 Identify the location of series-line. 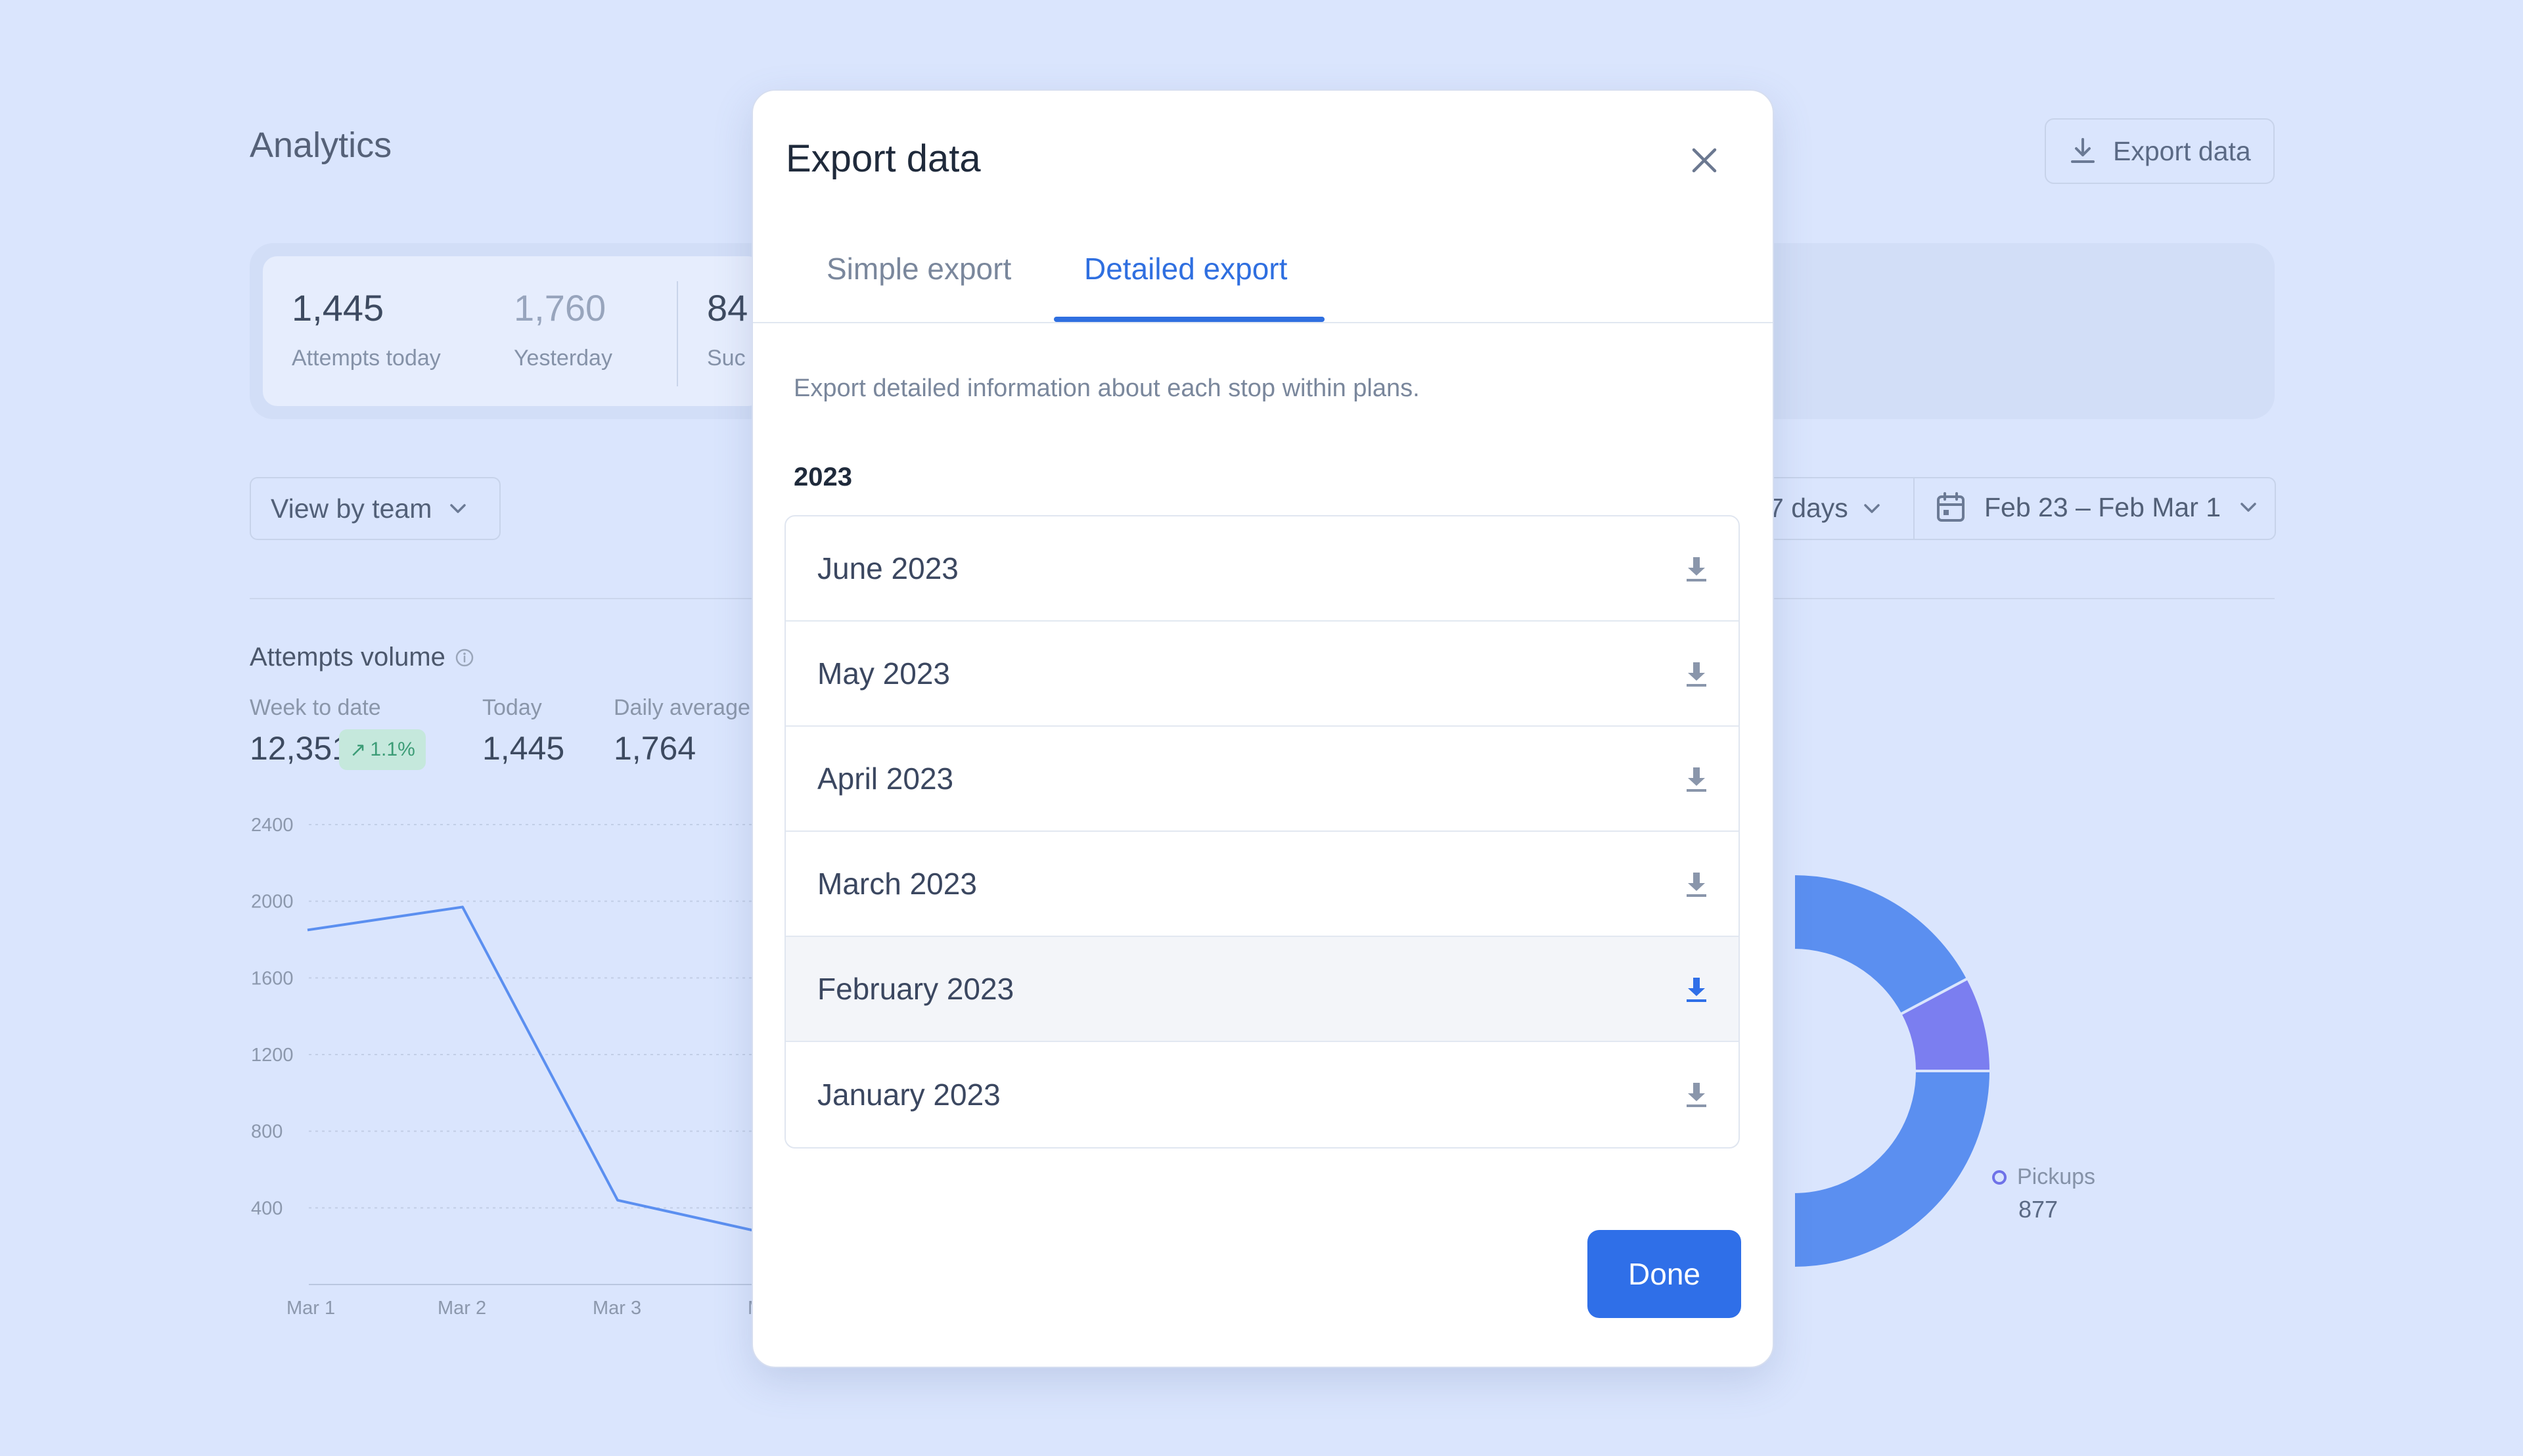
(538, 1070).